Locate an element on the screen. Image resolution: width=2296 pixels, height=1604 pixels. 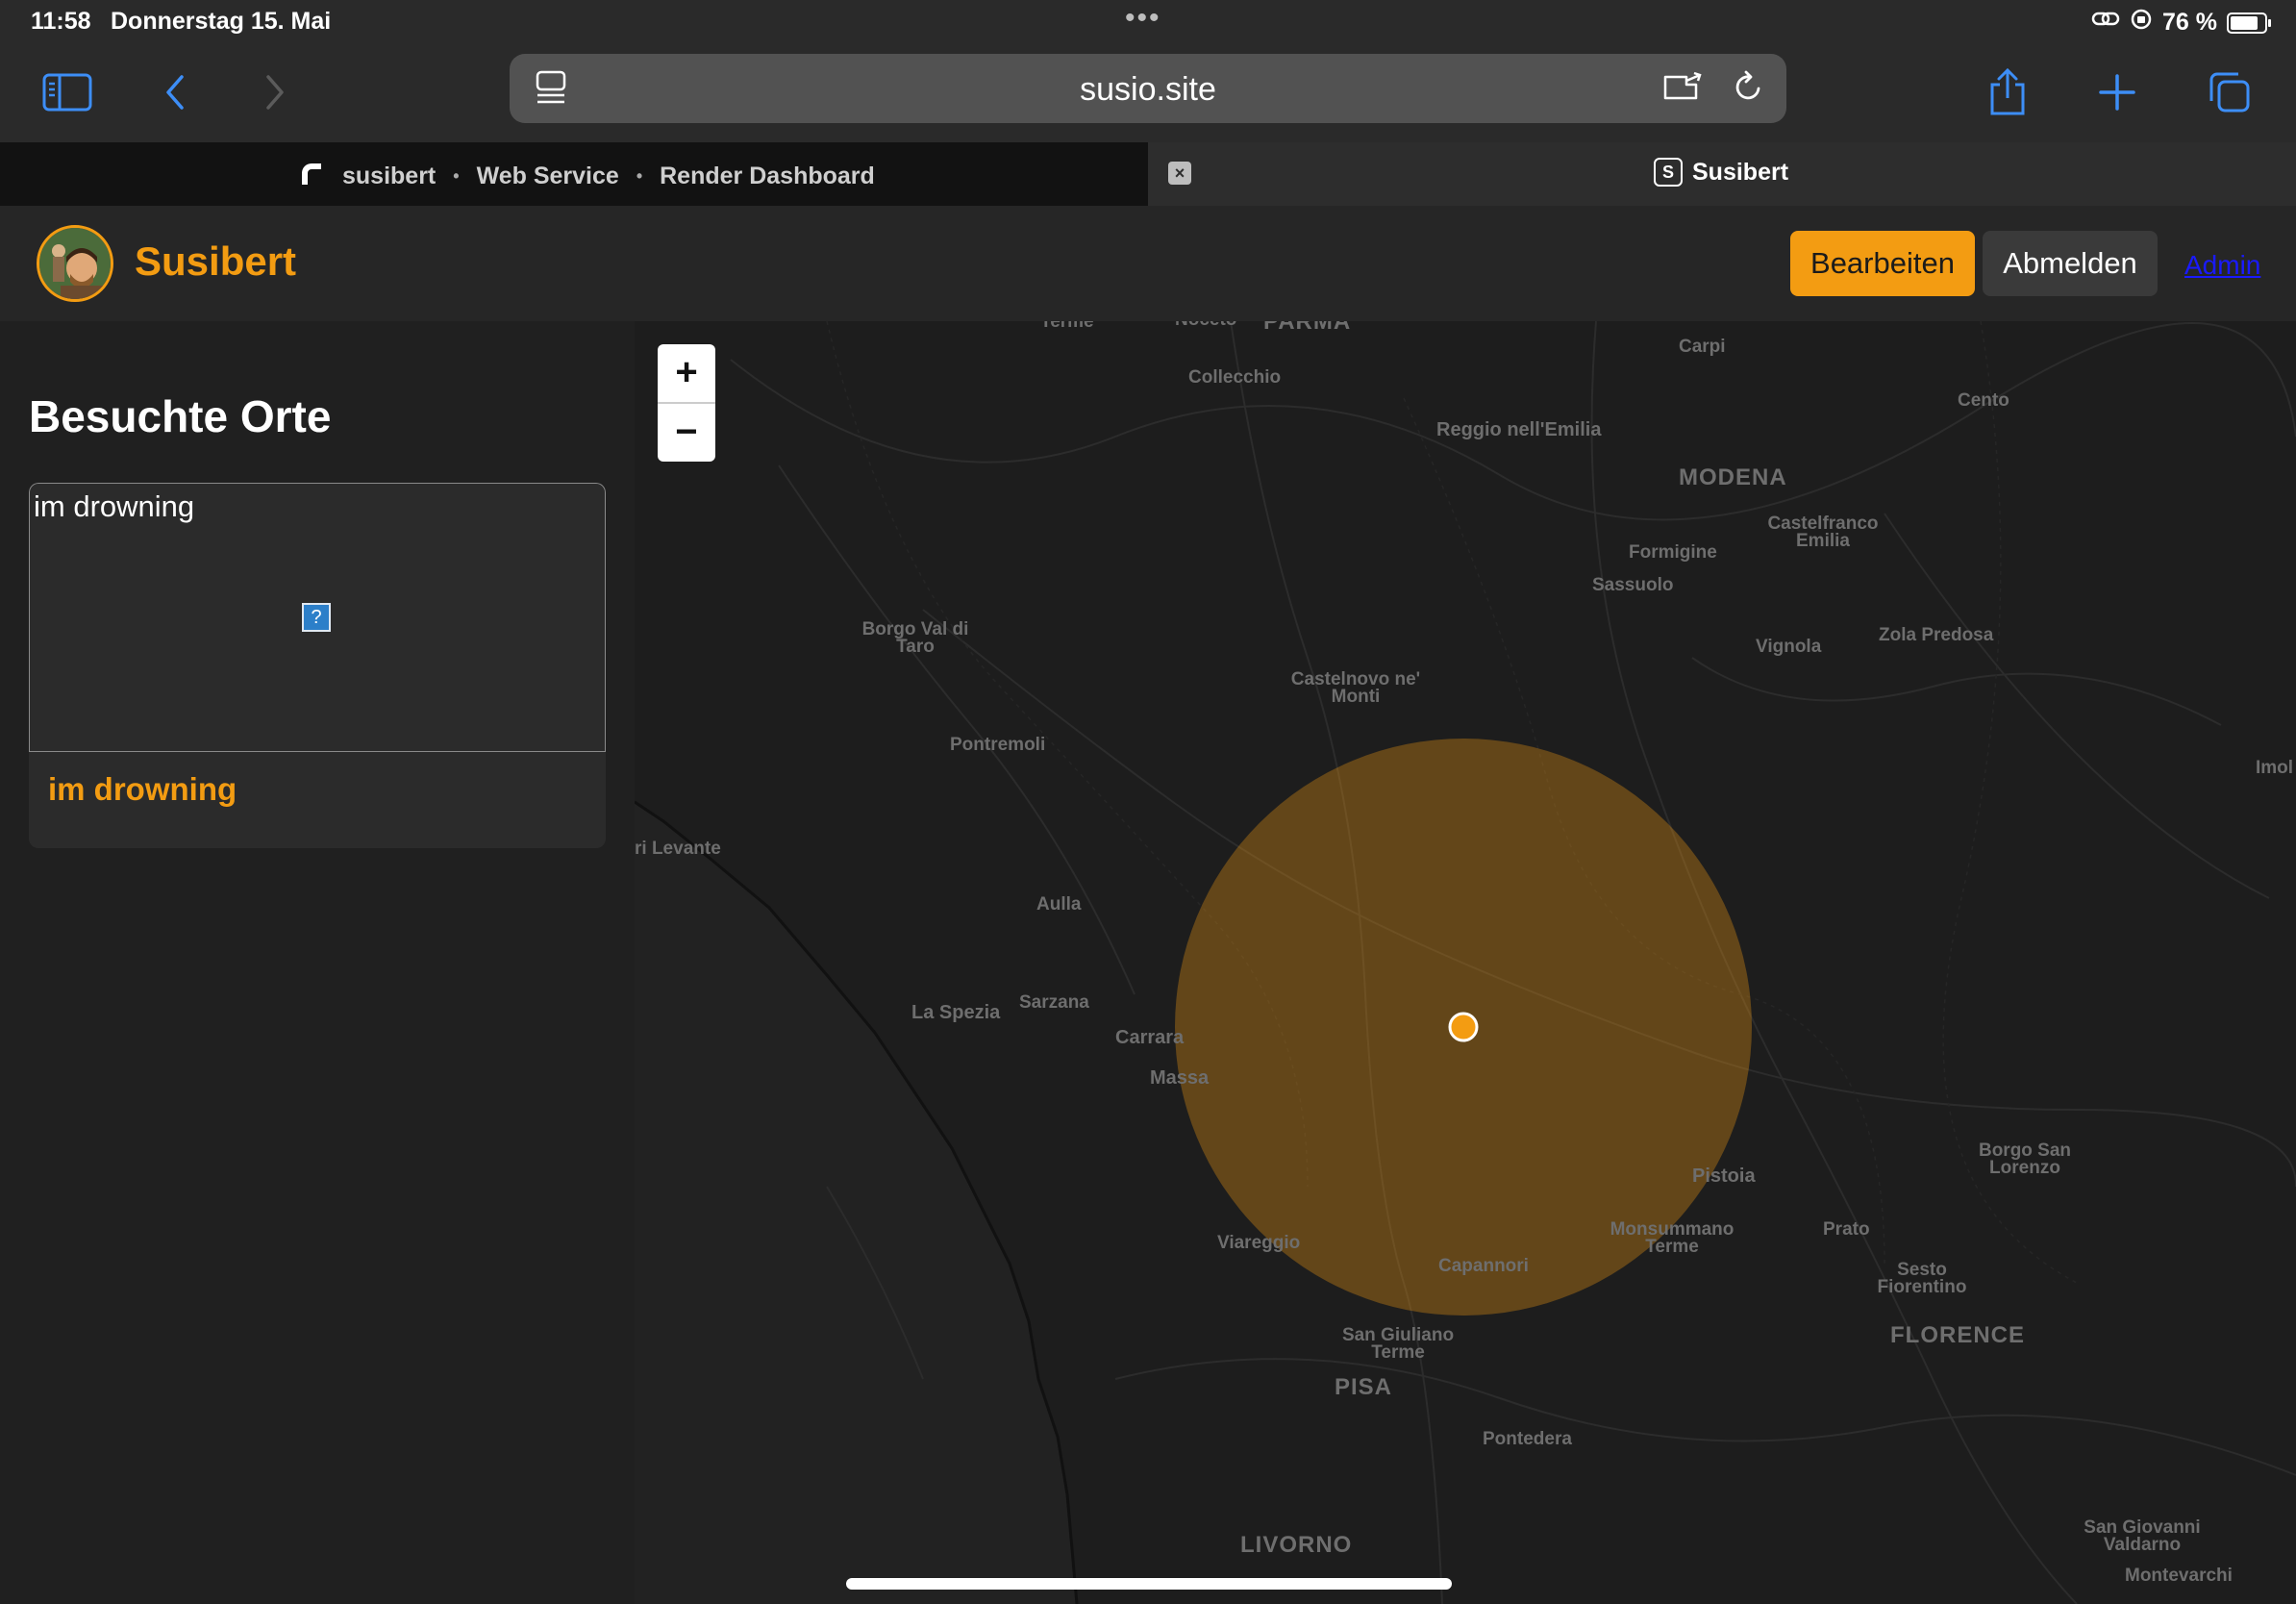
broken-image-icon: ? is located at coordinates (316, 617).